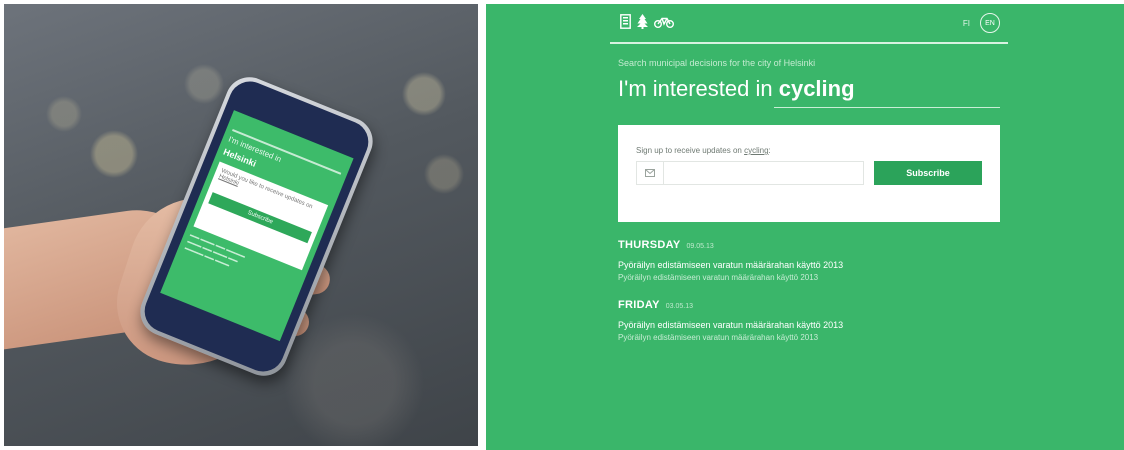  What do you see at coordinates (887, 107) in the screenshot?
I see `keyword-underline` at bounding box center [887, 107].